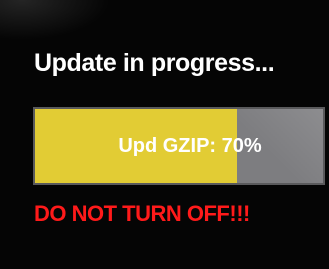 This screenshot has height=269, width=329. Describe the element at coordinates (55, 20) in the screenshot. I see `screen-glare` at that location.